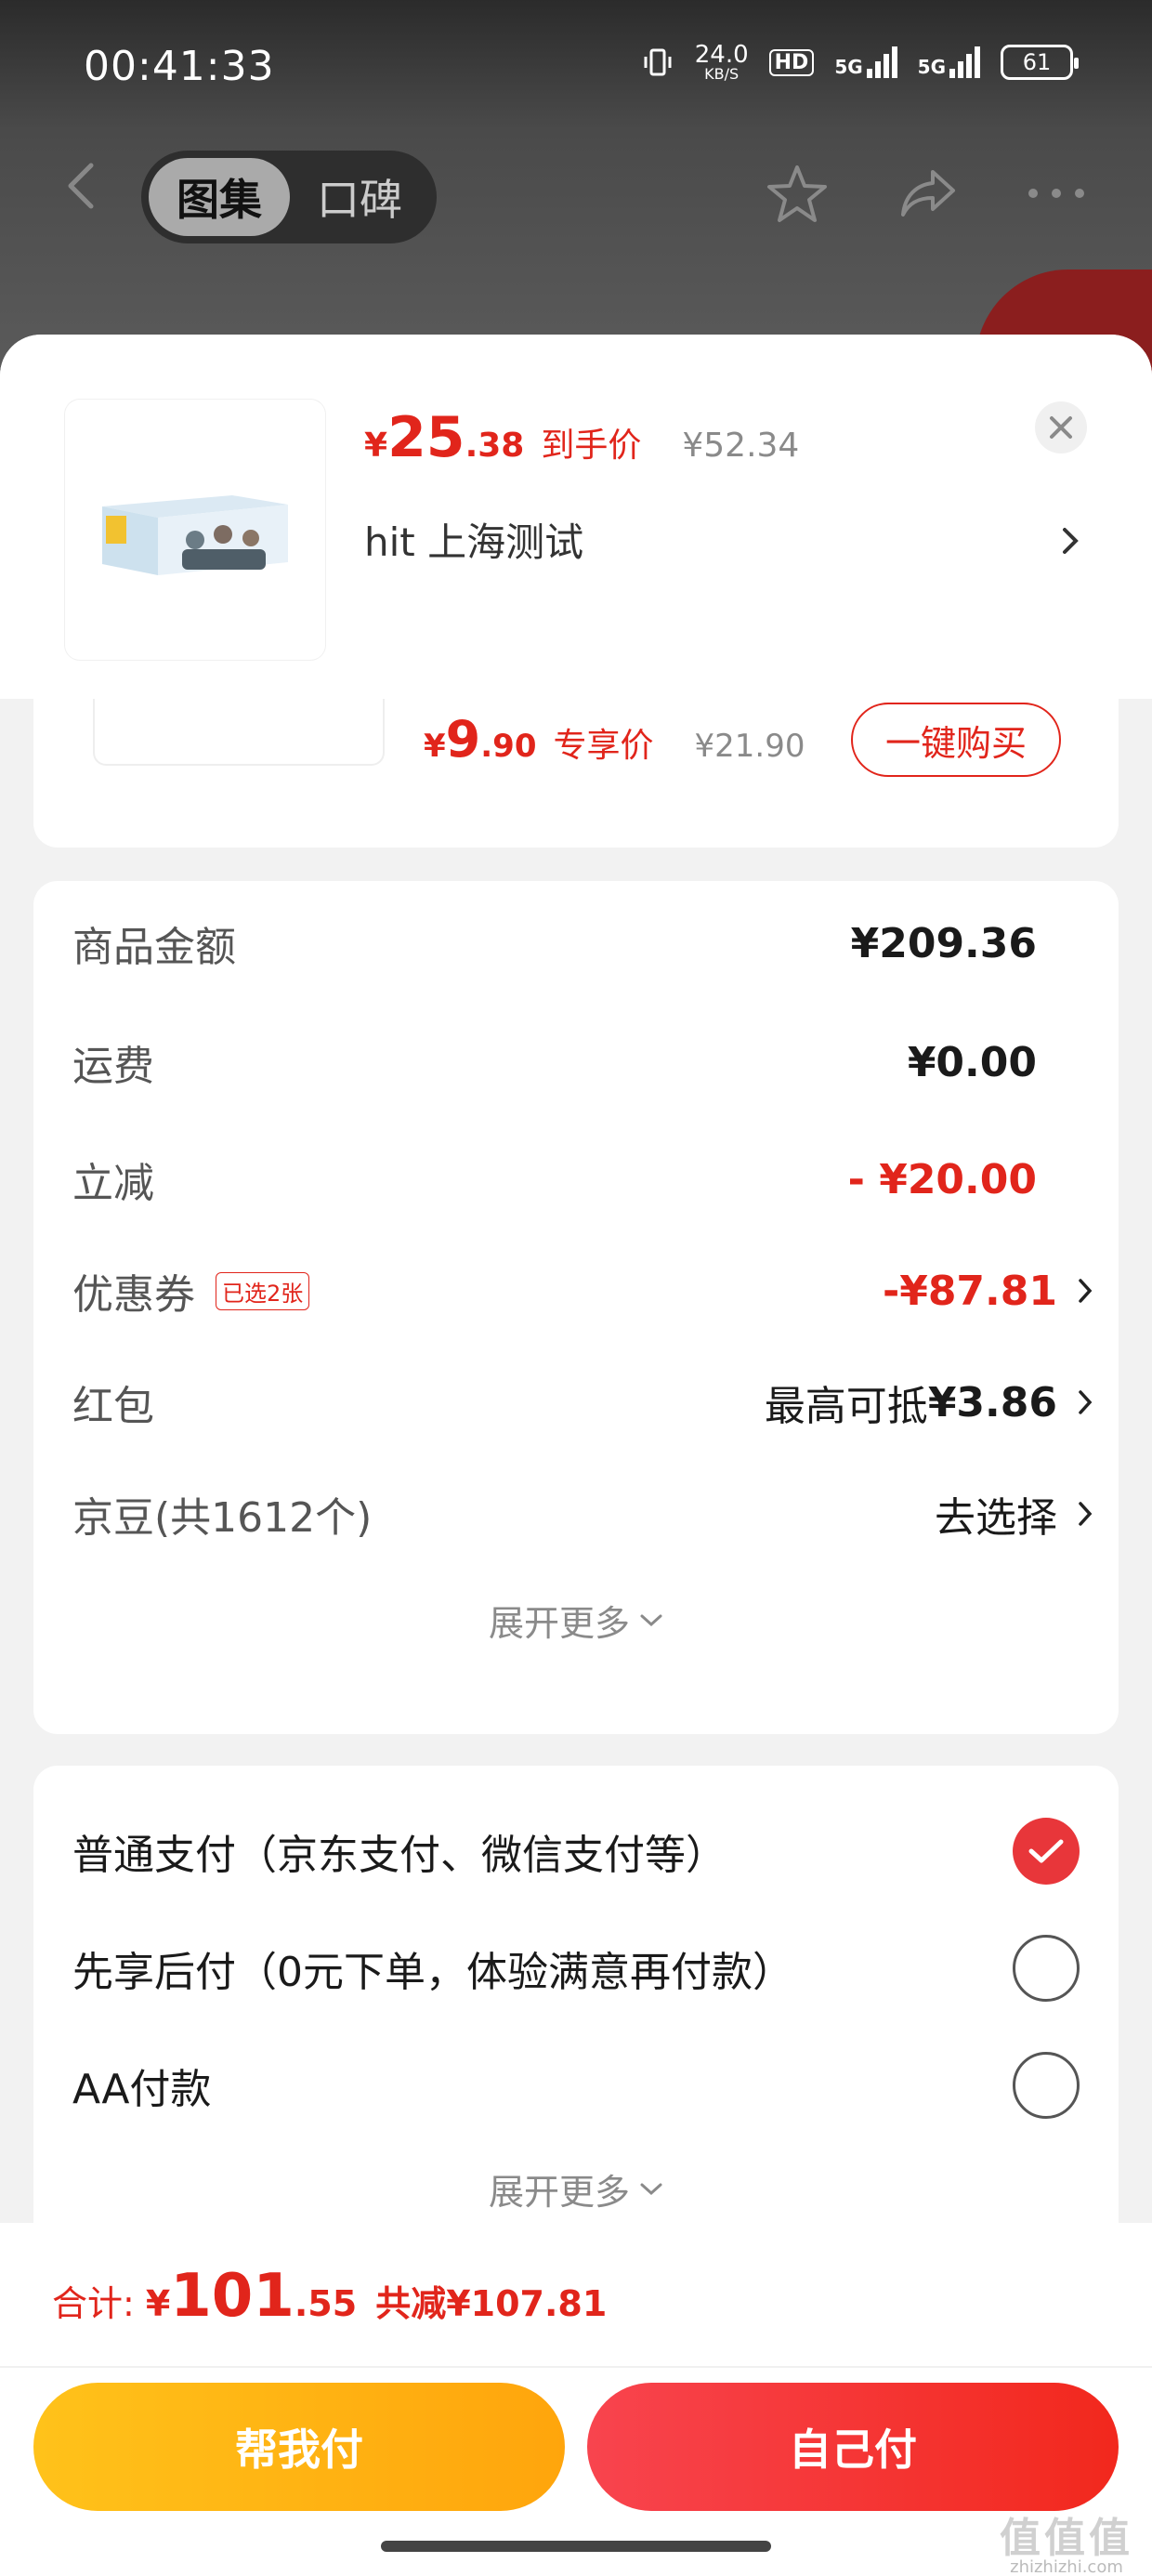 This screenshot has width=1152, height=2576. Describe the element at coordinates (492, 2303) in the screenshot. I see `total-saved: 共减¥107.81` at that location.